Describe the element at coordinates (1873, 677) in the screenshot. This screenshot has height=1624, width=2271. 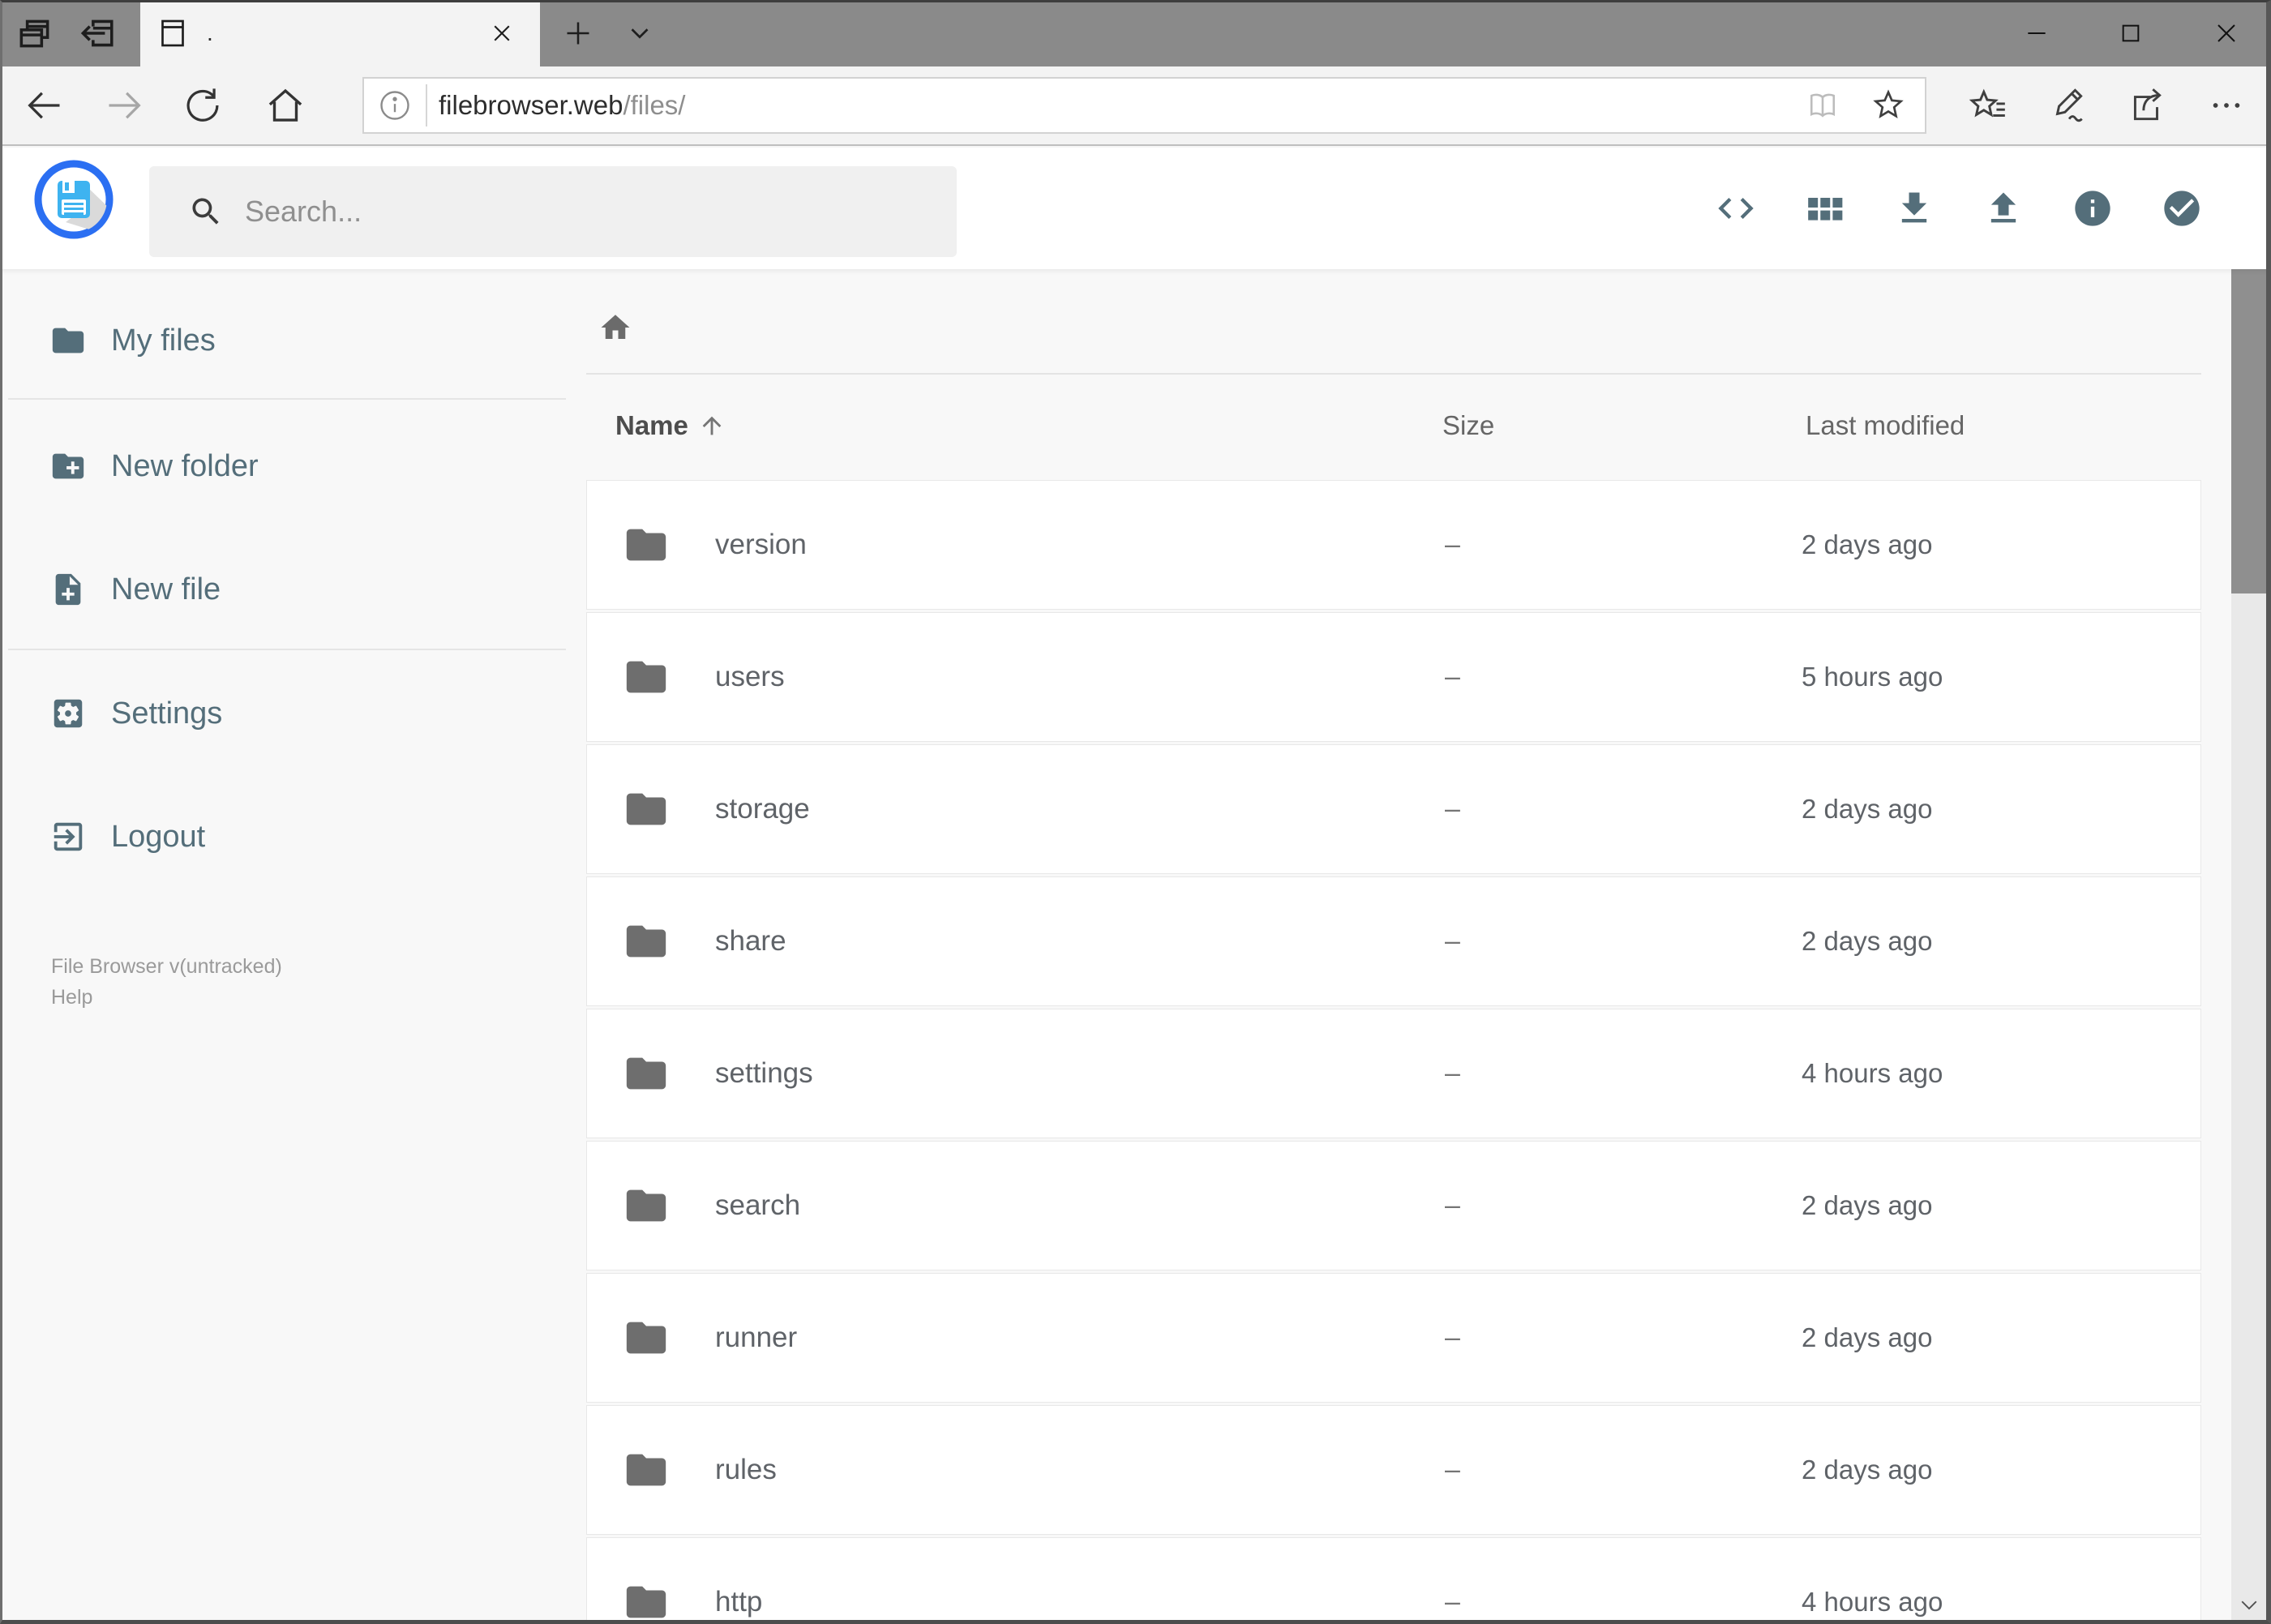
I see `file-modified: 5 hours ago` at that location.